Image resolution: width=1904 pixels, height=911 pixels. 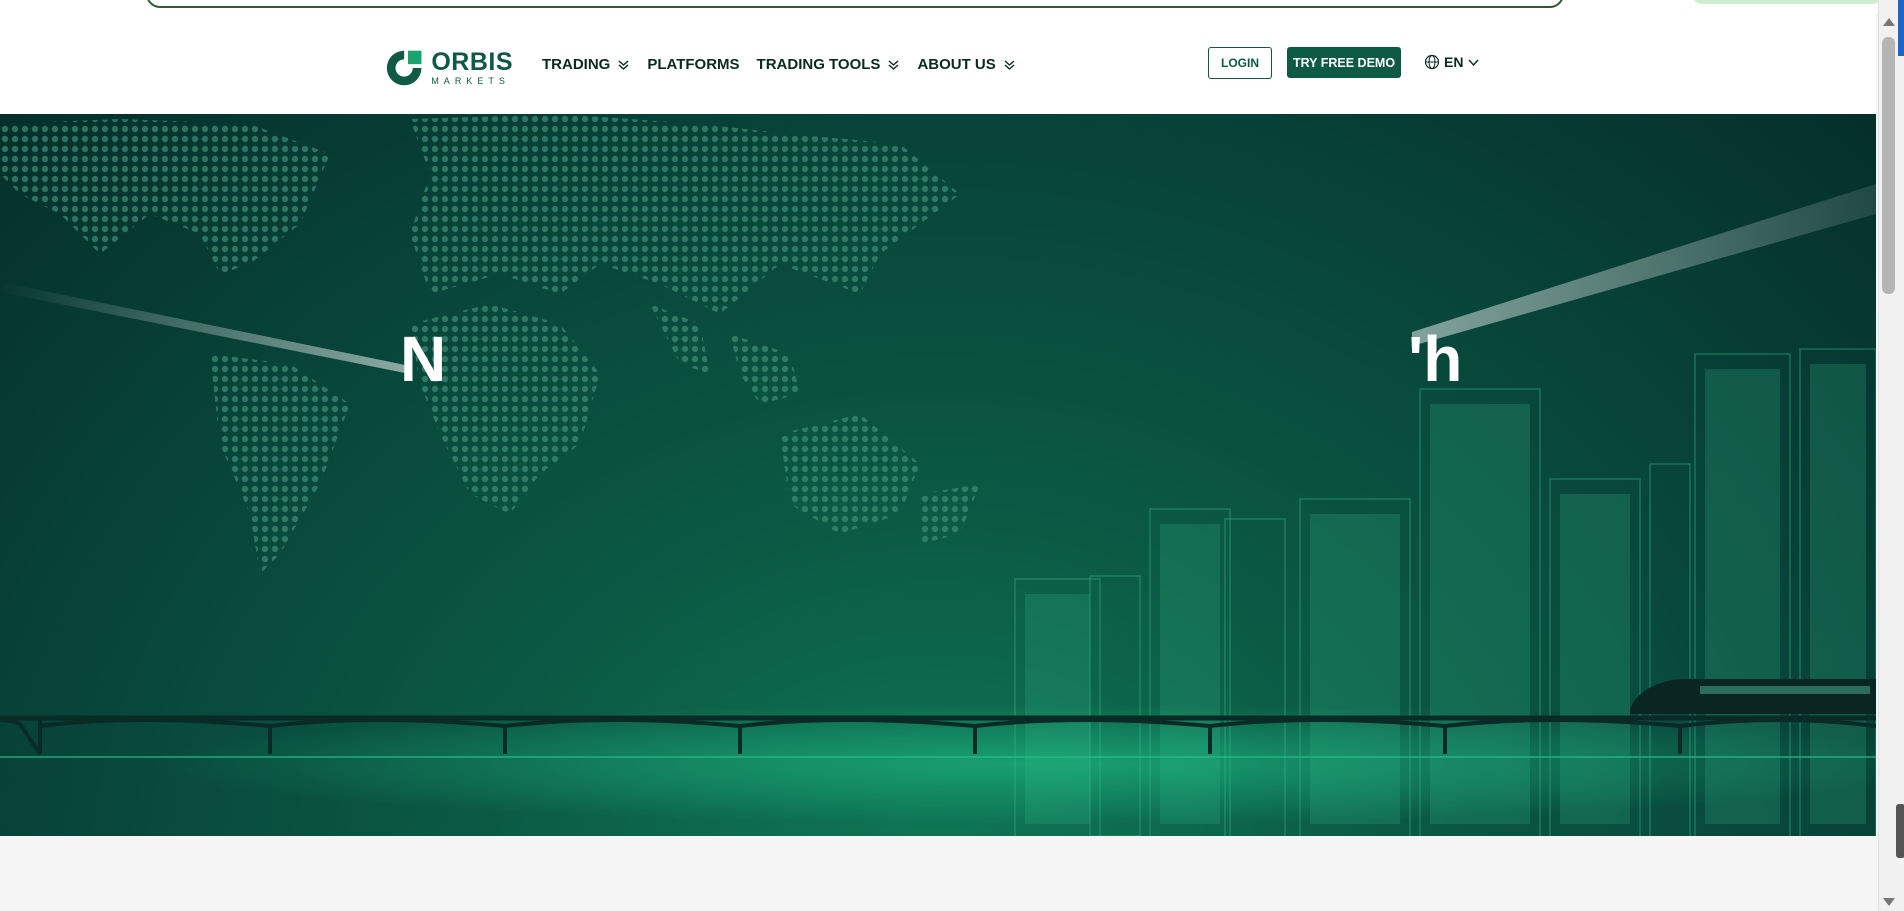 What do you see at coordinates (423, 359) in the screenshot?
I see `hero-title-left: N` at bounding box center [423, 359].